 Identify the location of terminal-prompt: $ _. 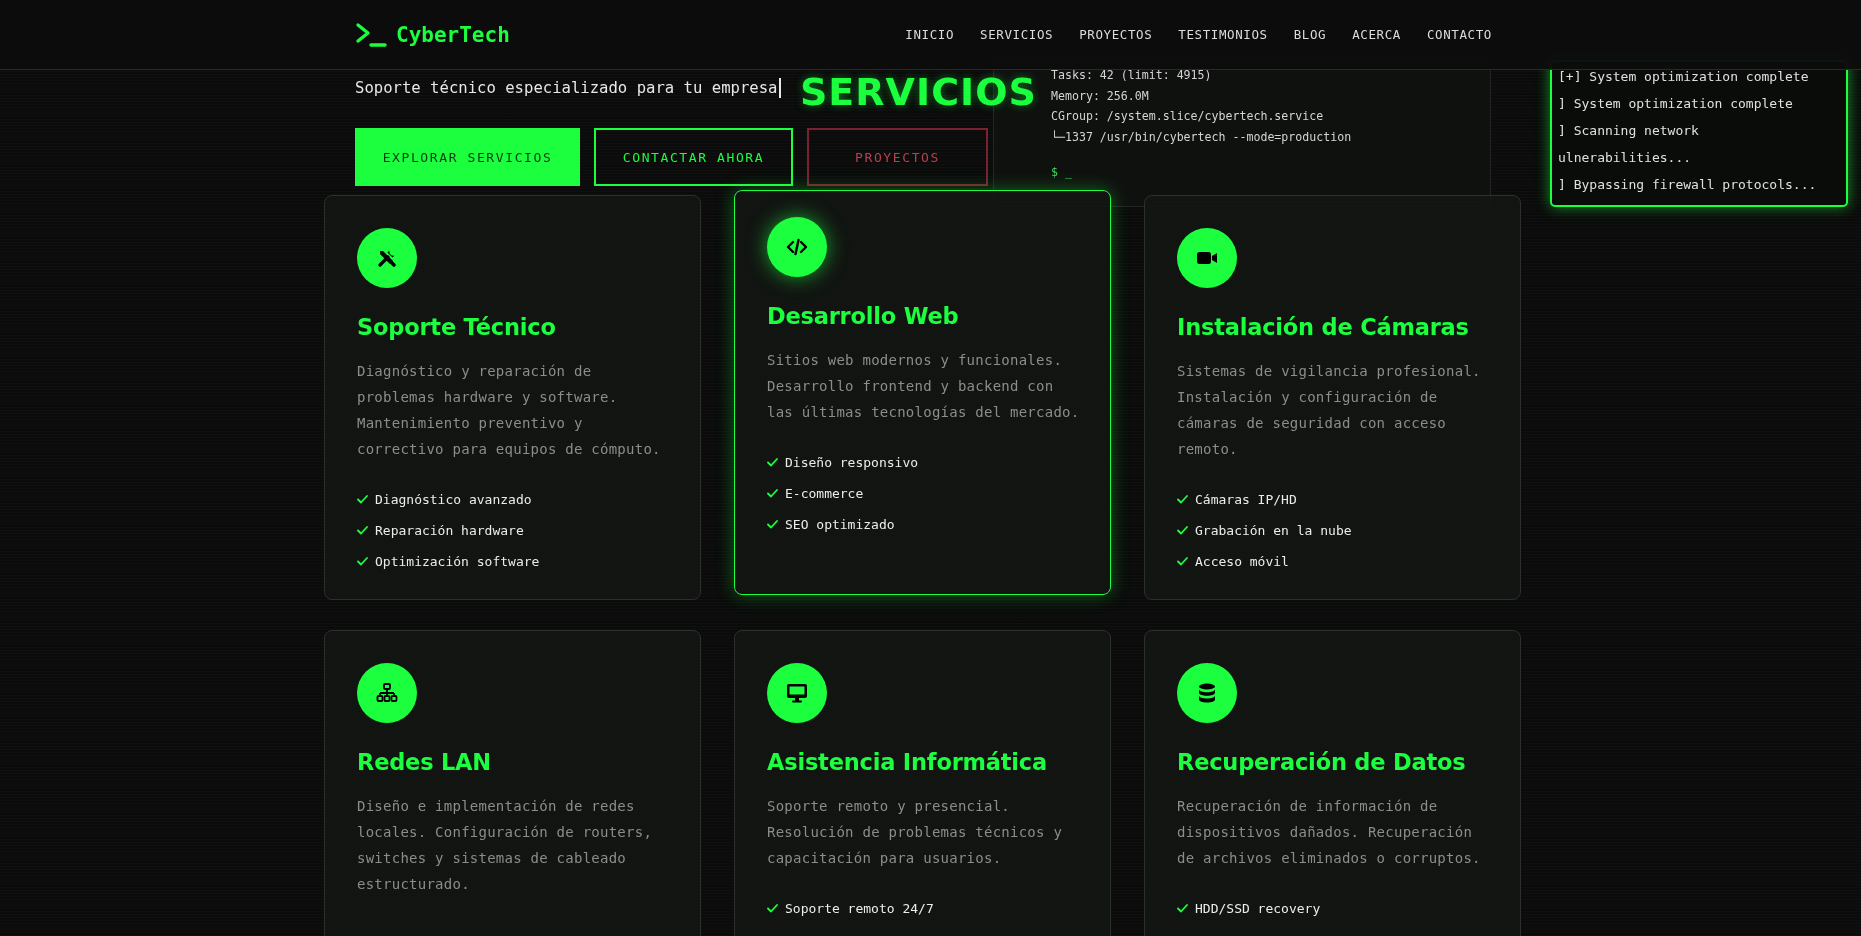
(1062, 172).